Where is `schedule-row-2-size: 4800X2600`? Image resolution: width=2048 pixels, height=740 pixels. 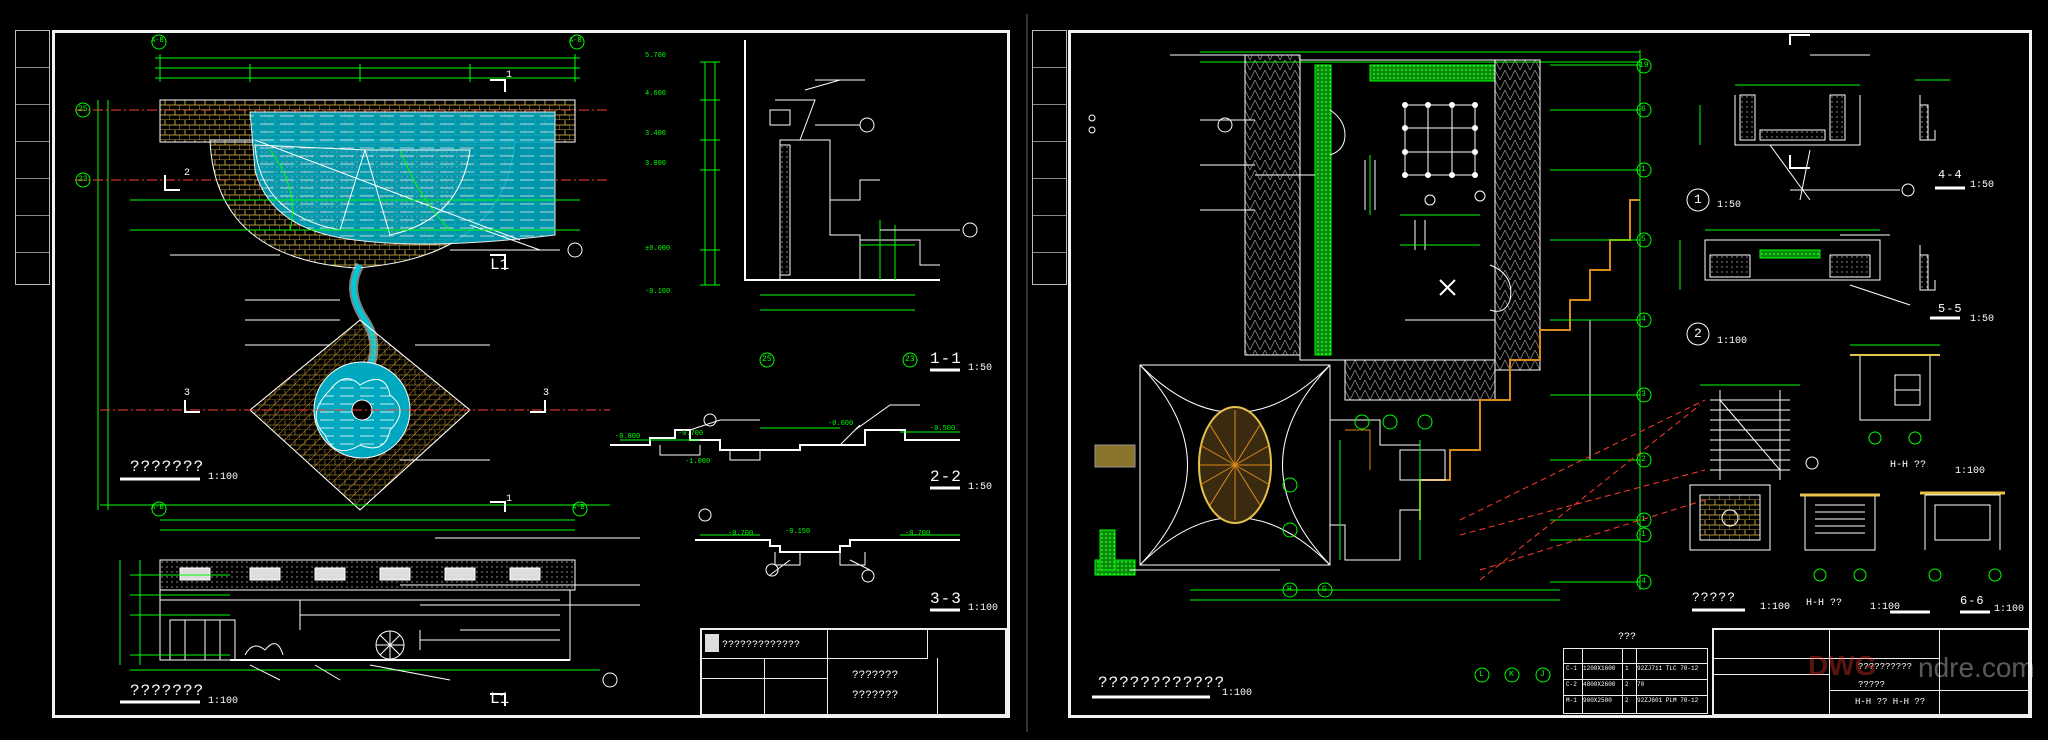 schedule-row-2-size: 4800X2600 is located at coordinates (1599, 684).